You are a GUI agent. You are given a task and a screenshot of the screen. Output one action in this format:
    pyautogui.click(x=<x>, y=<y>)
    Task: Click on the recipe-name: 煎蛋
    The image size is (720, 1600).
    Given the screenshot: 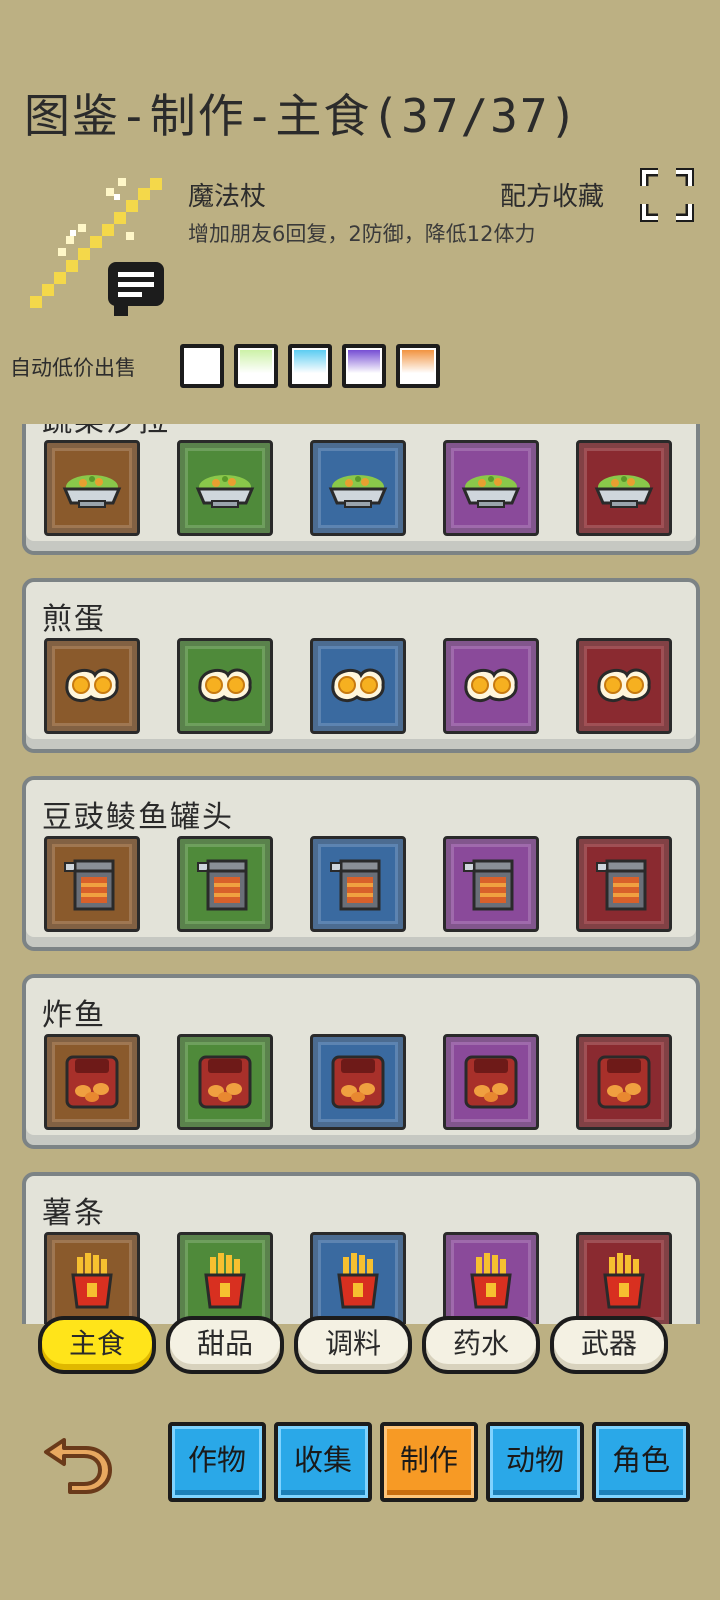 What is the action you would take?
    pyautogui.click(x=74, y=619)
    